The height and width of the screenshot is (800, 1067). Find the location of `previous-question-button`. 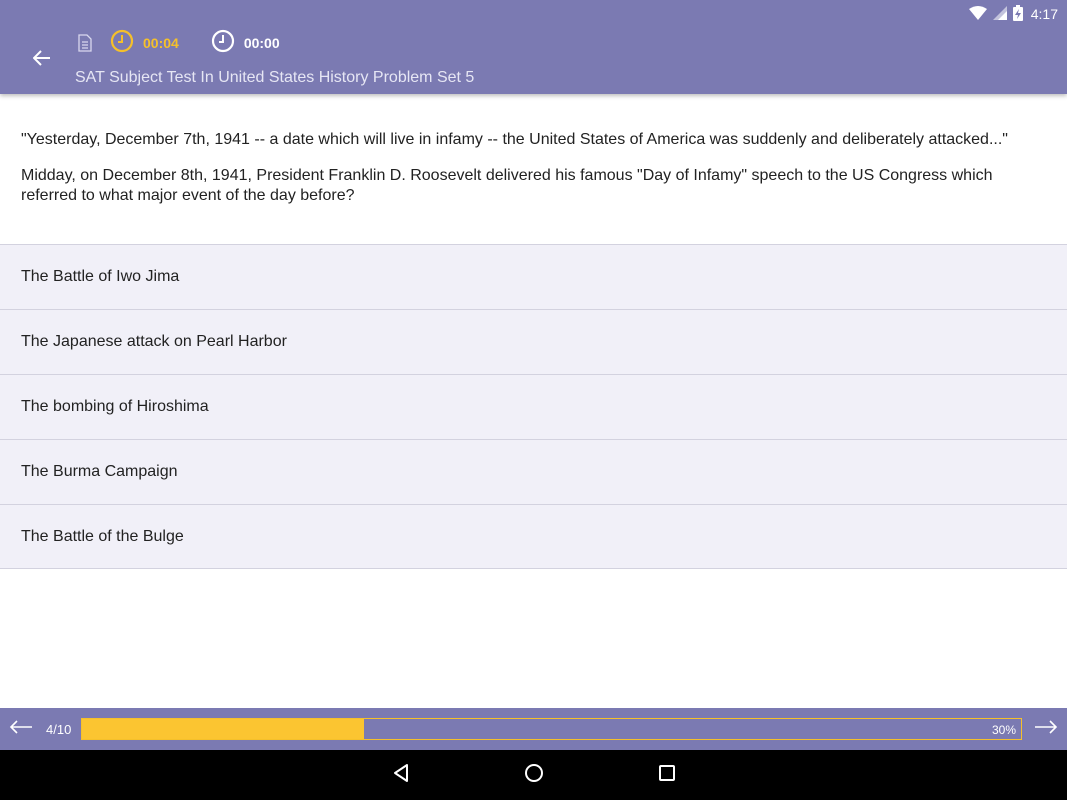

previous-question-button is located at coordinates (21, 729).